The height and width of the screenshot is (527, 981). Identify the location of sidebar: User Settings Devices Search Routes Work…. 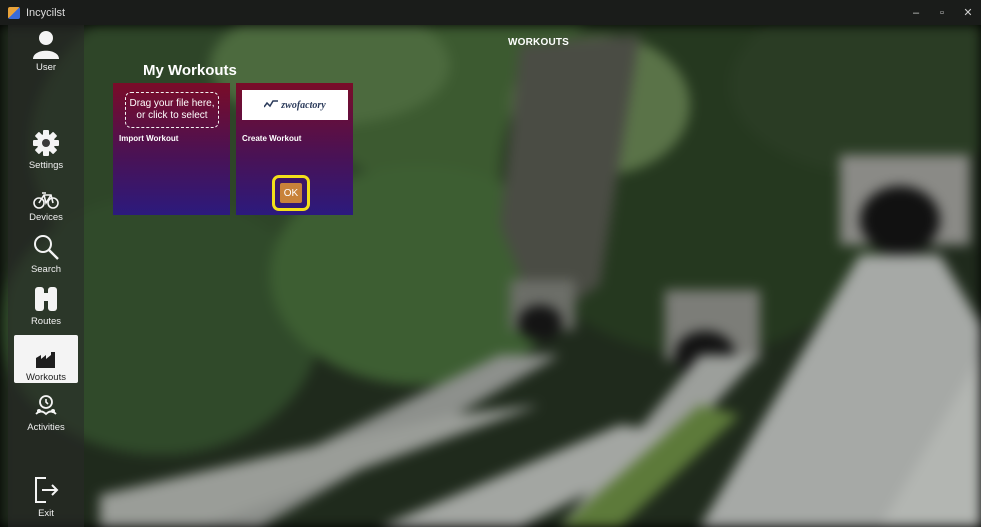
(46, 276).